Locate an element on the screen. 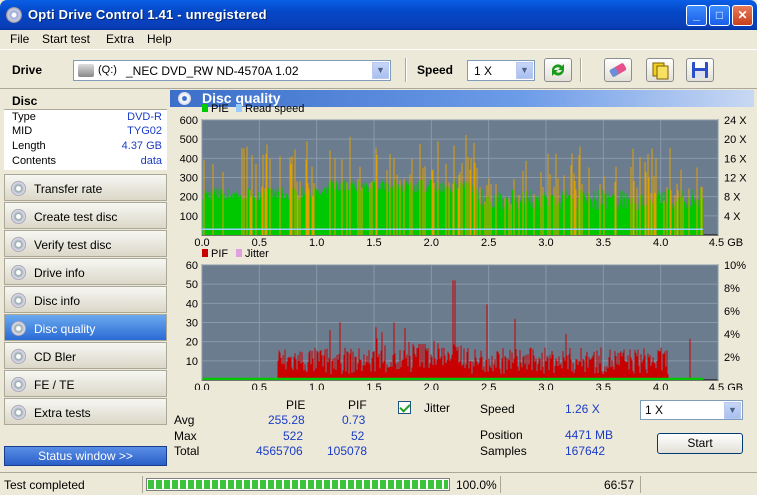  pif-baseline is located at coordinates (453, 378).